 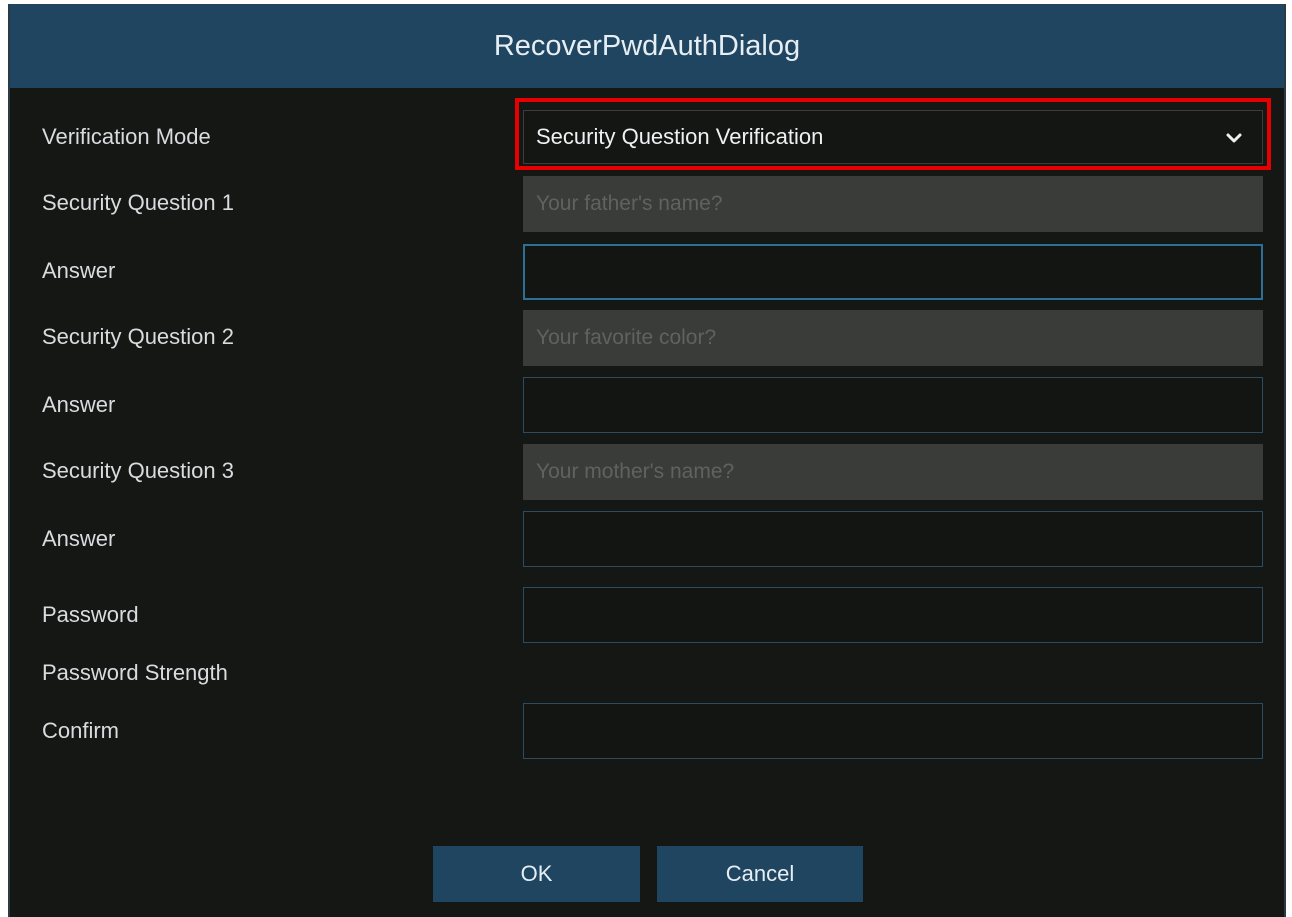 What do you see at coordinates (893, 615) in the screenshot?
I see `password-input` at bounding box center [893, 615].